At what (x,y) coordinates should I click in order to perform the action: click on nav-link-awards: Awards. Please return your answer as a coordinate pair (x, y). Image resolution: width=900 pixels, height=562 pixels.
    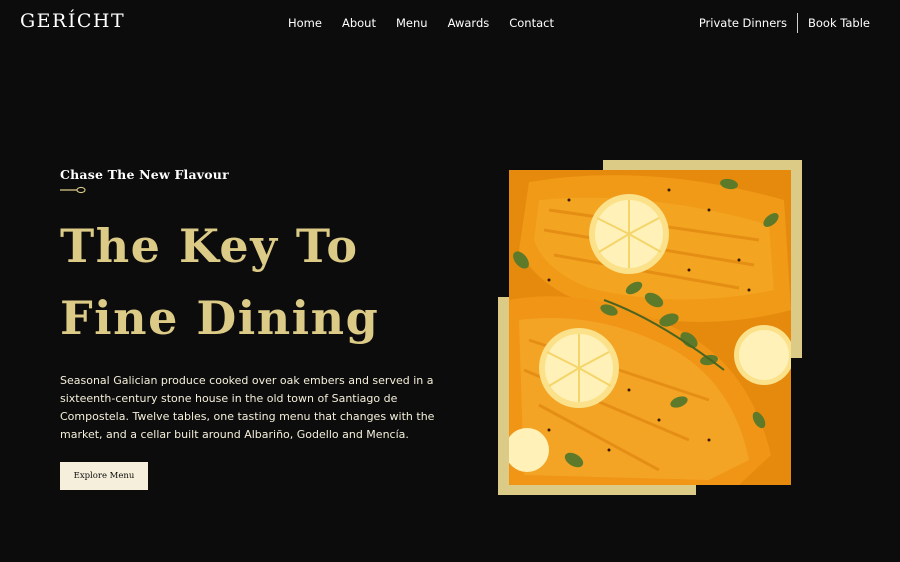
    Looking at the image, I should click on (469, 23).